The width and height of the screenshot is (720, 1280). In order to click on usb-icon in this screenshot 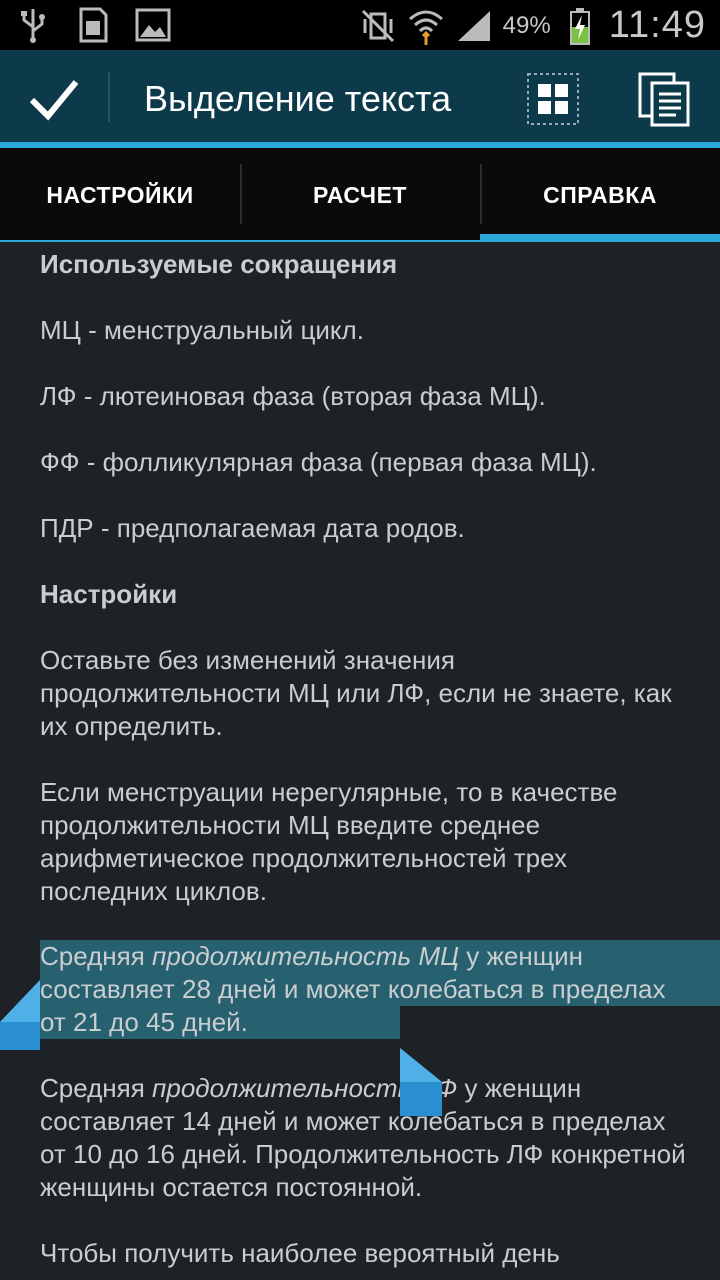, I will do `click(33, 25)`.